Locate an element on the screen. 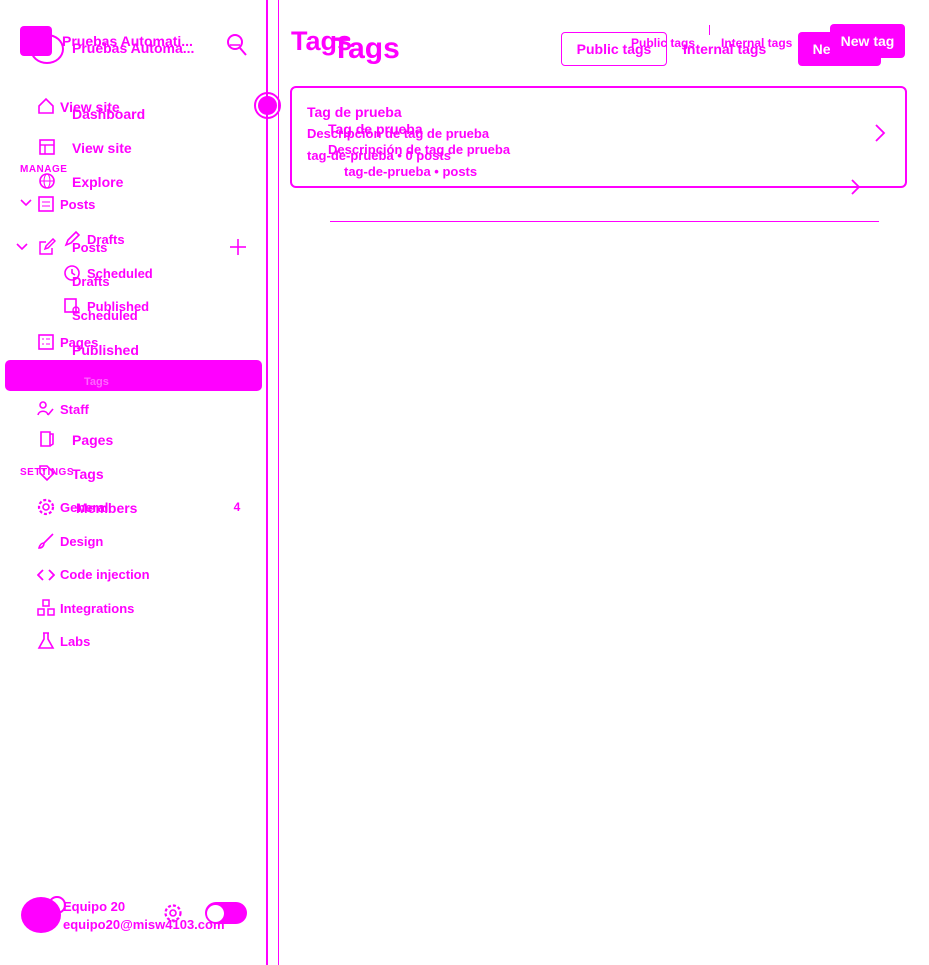  posts-icon is located at coordinates (46, 204).